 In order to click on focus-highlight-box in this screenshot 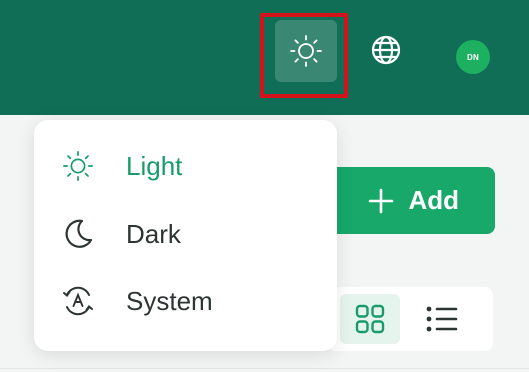, I will do `click(304, 55)`.